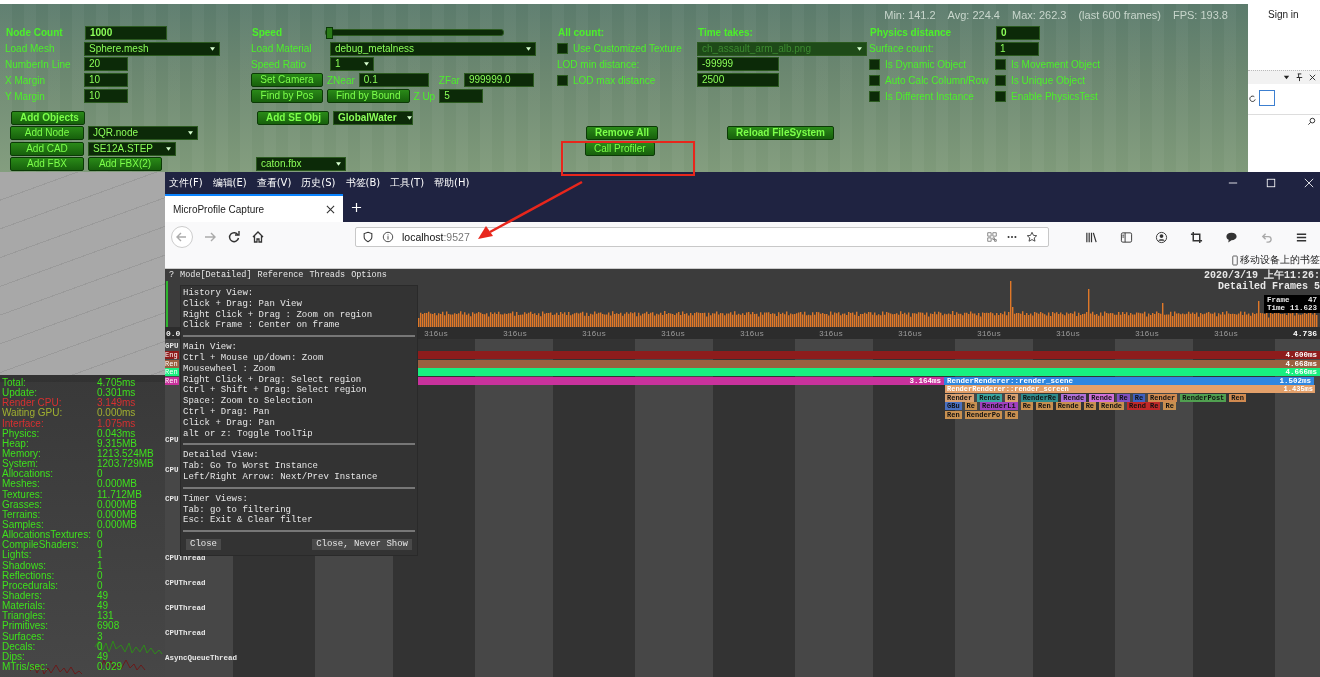 The image size is (1320, 677). What do you see at coordinates (362, 545) in the screenshot?
I see `help-button: Close, Never Show` at bounding box center [362, 545].